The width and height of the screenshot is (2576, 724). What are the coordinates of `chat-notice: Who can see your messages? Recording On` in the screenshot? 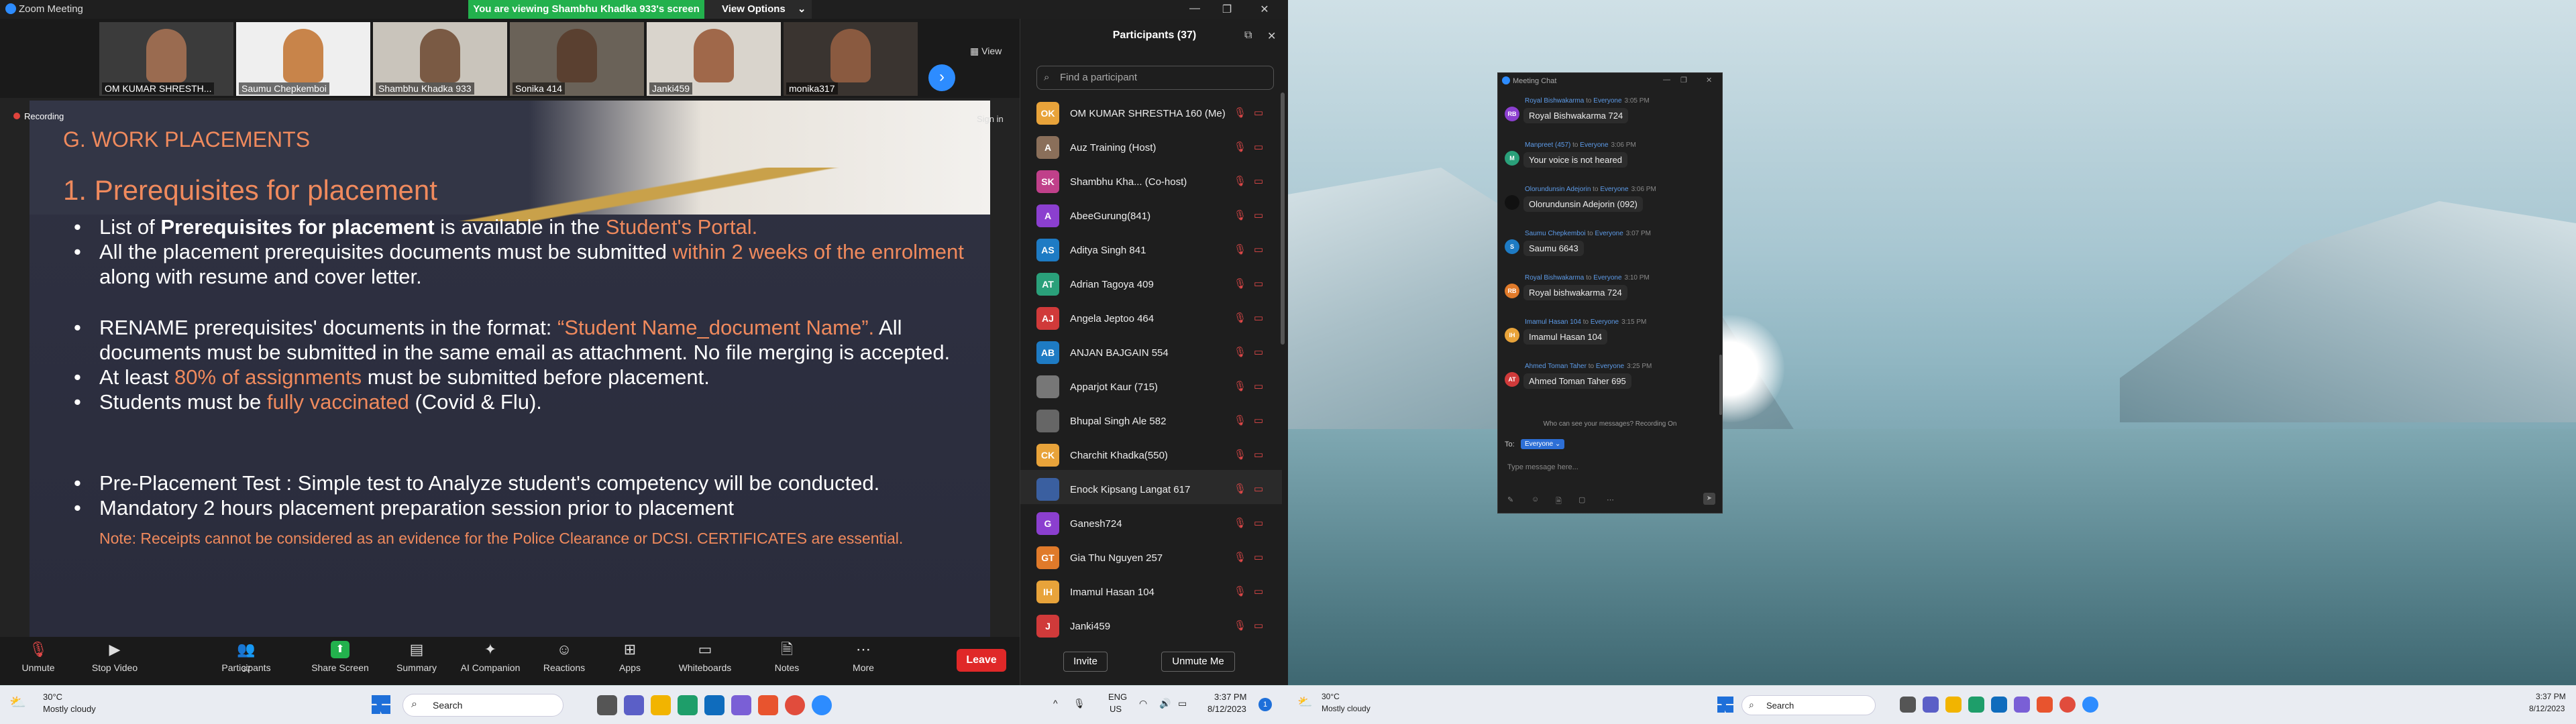 It's located at (1610, 424).